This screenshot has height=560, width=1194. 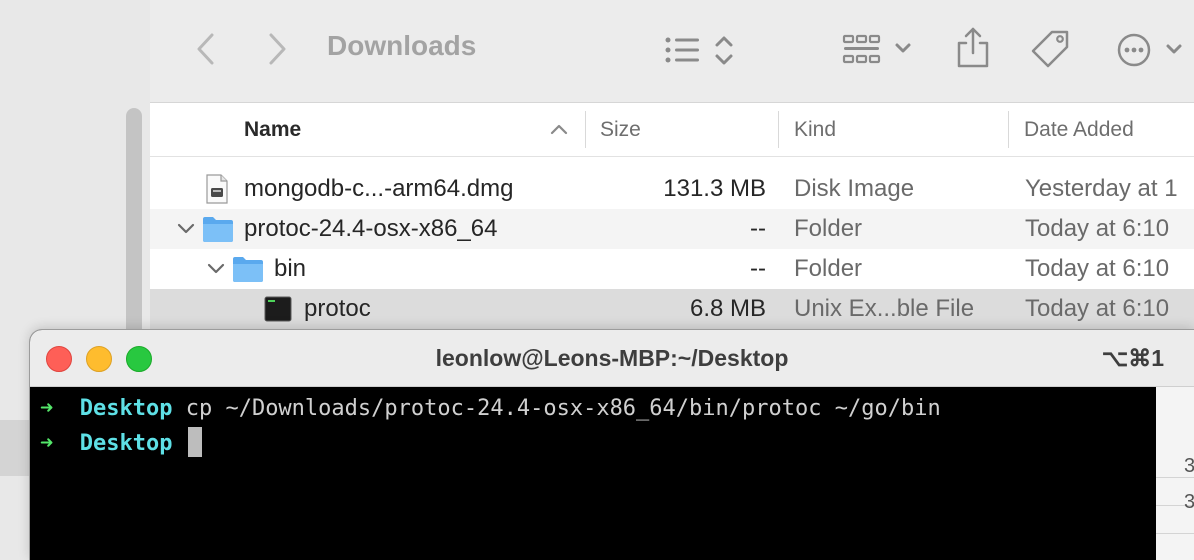 What do you see at coordinates (402, 45) in the screenshot?
I see `window-title: Downloads` at bounding box center [402, 45].